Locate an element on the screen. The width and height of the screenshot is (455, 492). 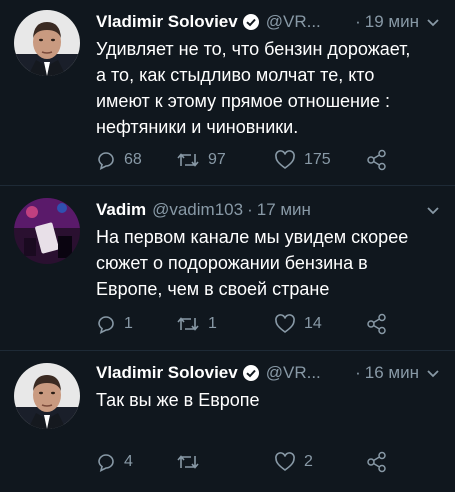
text-line: Удивляет не то, что бензин дорожает, is located at coordinates (253, 49).